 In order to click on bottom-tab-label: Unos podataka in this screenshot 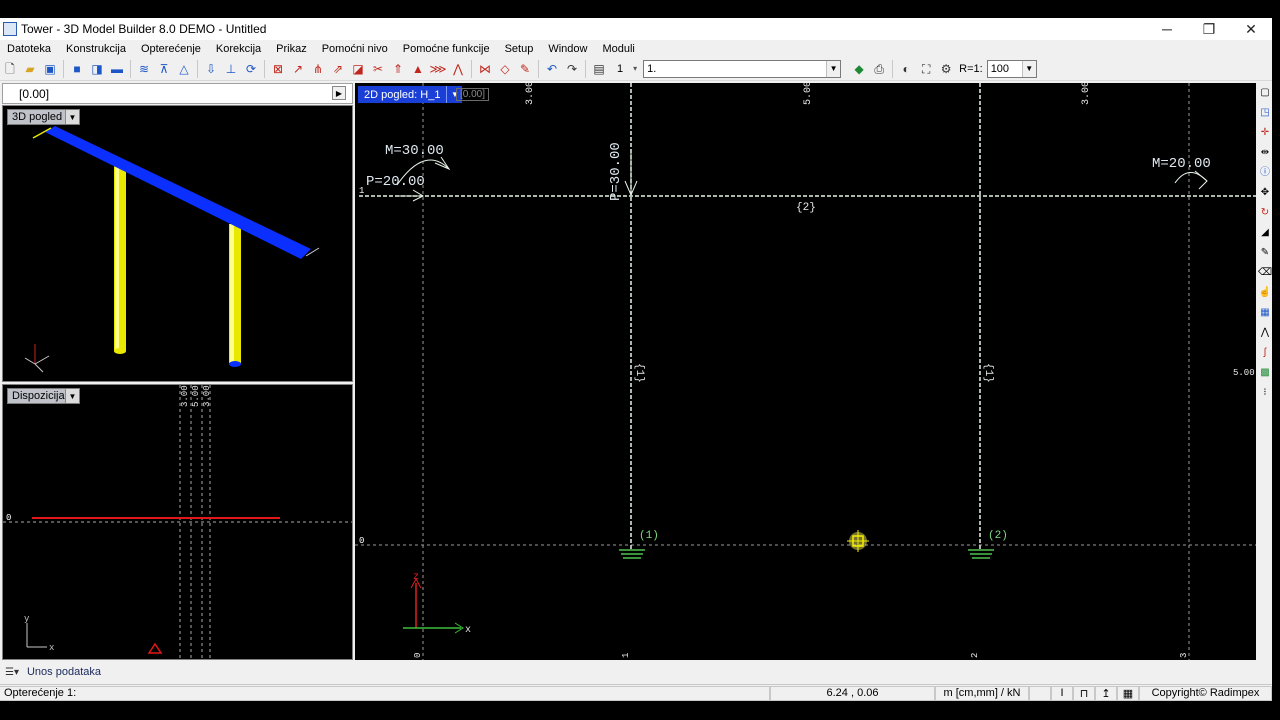, I will do `click(64, 672)`.